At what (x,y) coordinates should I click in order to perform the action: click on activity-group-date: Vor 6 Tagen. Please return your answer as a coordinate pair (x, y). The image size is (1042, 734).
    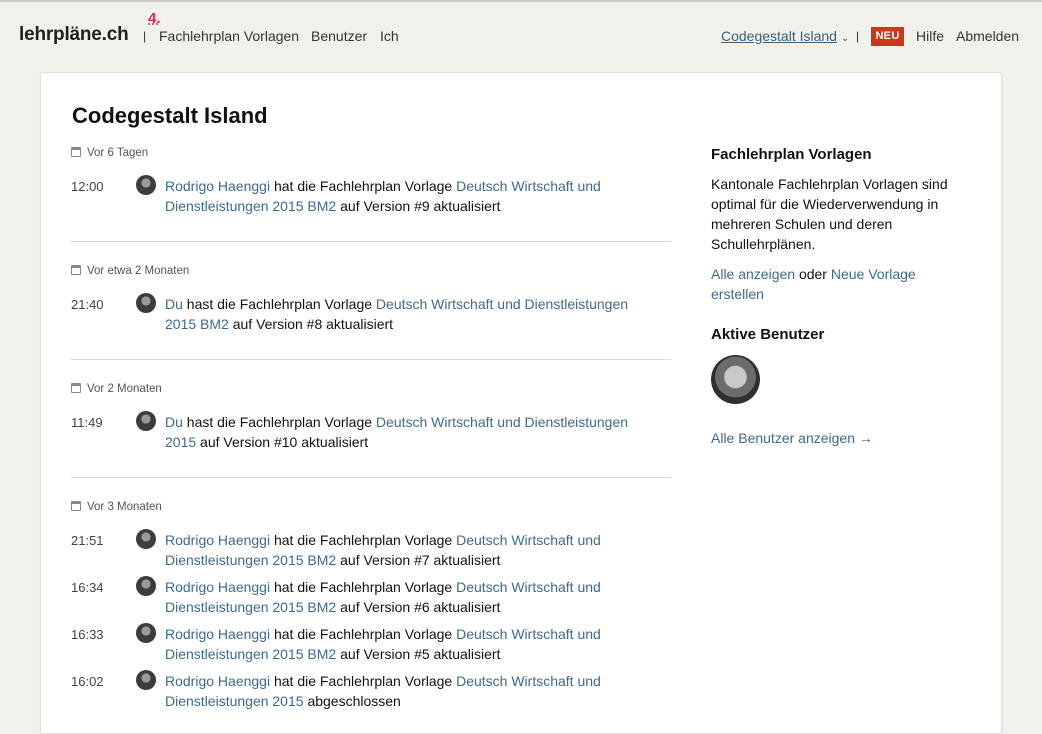
    Looking at the image, I should click on (109, 153).